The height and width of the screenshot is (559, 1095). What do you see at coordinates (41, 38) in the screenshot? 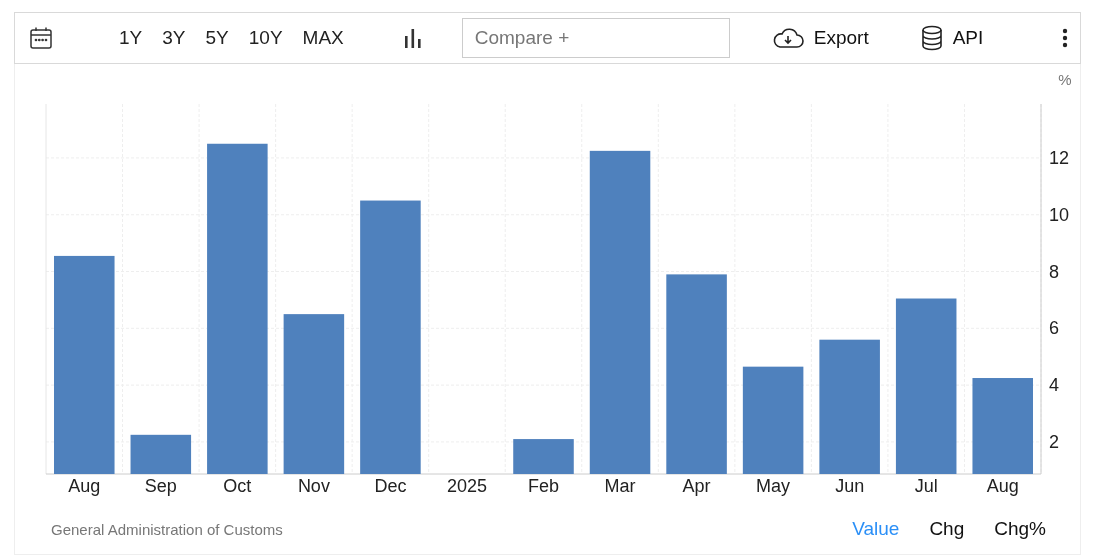
I see `calendar-icon` at bounding box center [41, 38].